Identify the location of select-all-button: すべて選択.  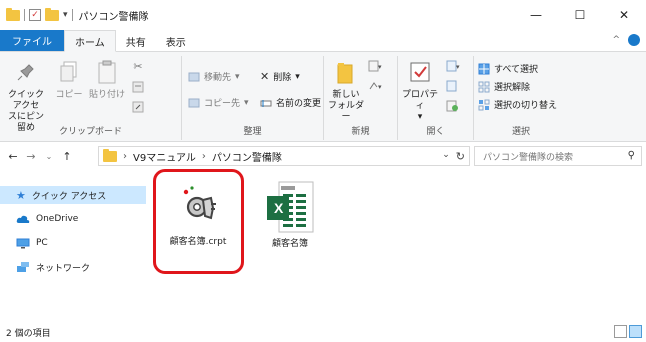
(508, 68).